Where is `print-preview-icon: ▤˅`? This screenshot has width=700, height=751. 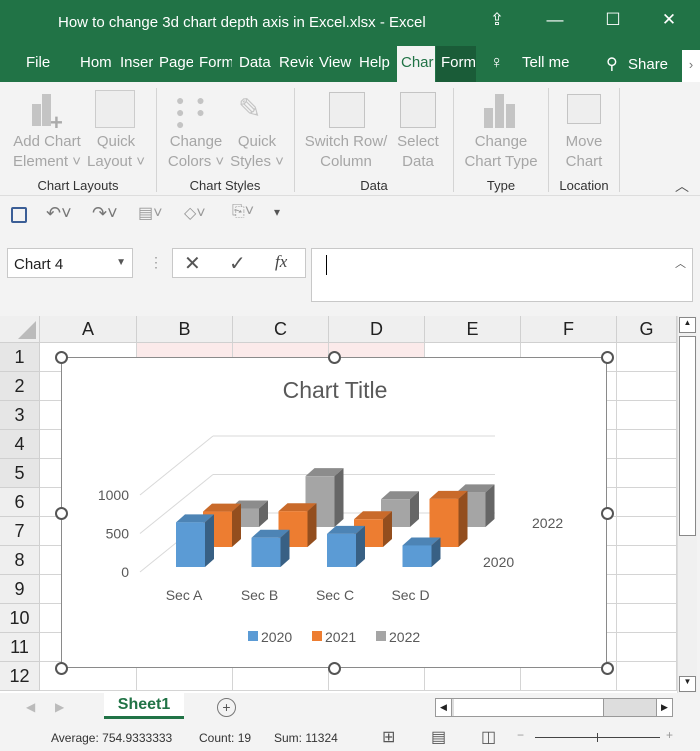
print-preview-icon: ▤˅ is located at coordinates (150, 213).